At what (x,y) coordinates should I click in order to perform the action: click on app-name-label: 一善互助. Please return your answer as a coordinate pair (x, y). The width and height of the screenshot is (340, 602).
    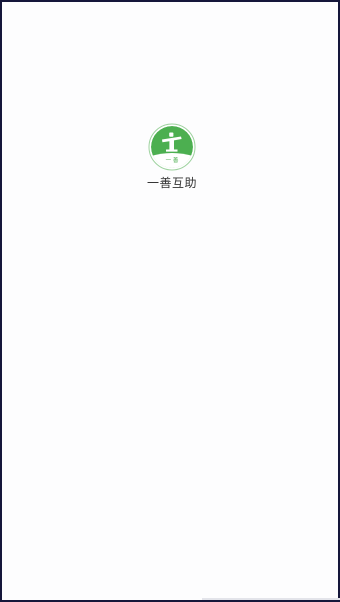
    Looking at the image, I should click on (171, 183).